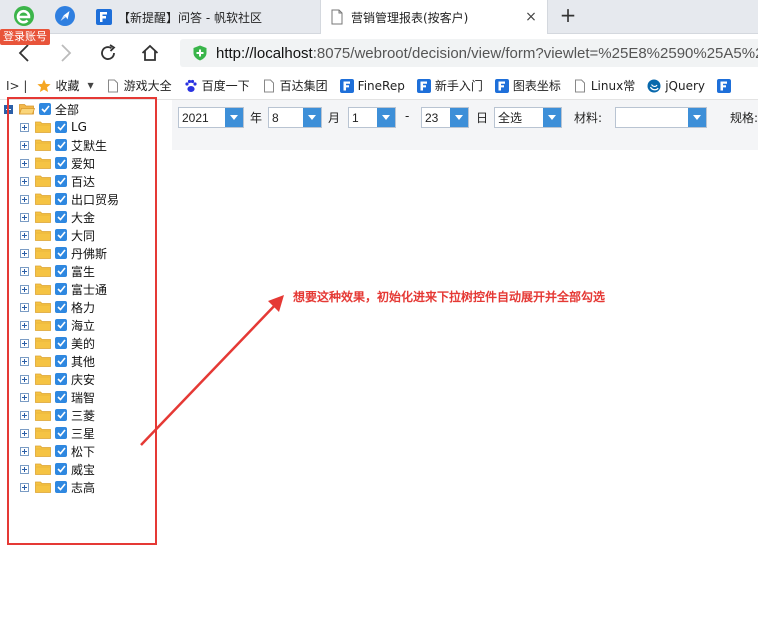 The height and width of the screenshot is (627, 758). What do you see at coordinates (372, 85) in the screenshot?
I see `bookmark-item: FineRep` at bounding box center [372, 85].